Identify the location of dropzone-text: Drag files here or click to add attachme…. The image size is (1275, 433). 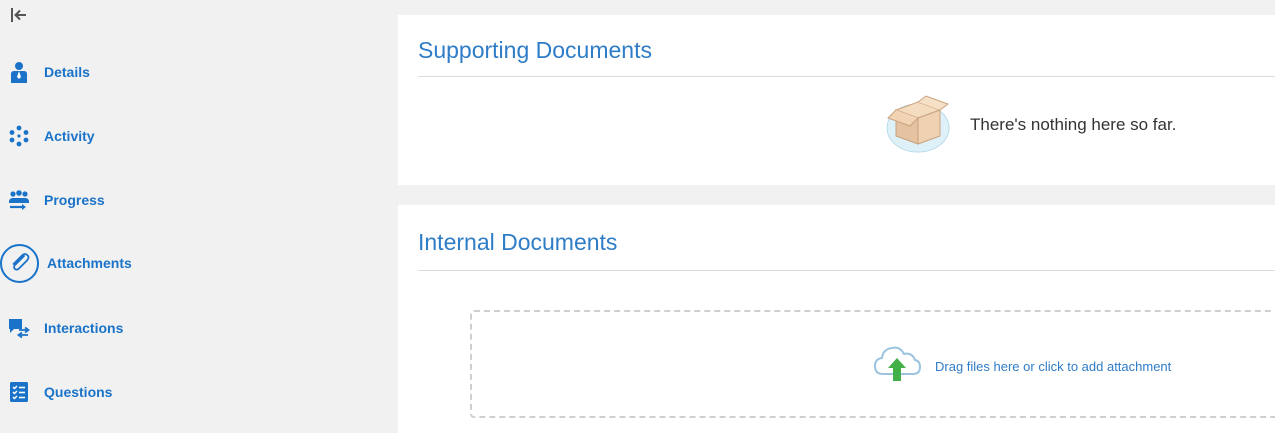
(1053, 366).